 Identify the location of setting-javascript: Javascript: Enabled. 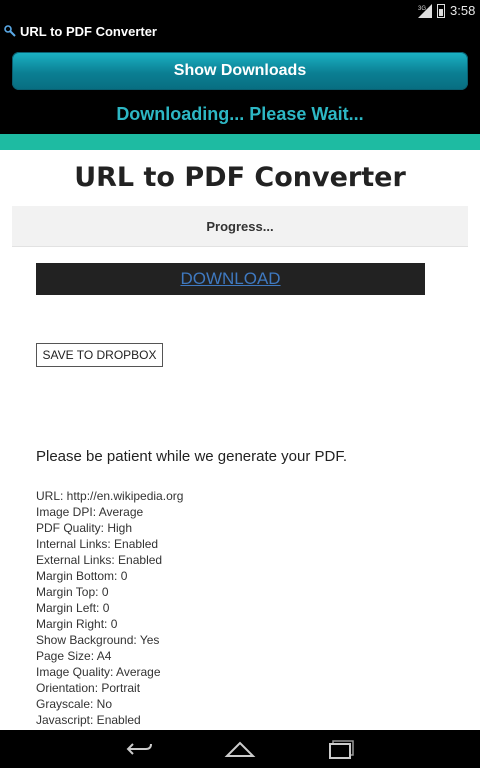
(88, 720).